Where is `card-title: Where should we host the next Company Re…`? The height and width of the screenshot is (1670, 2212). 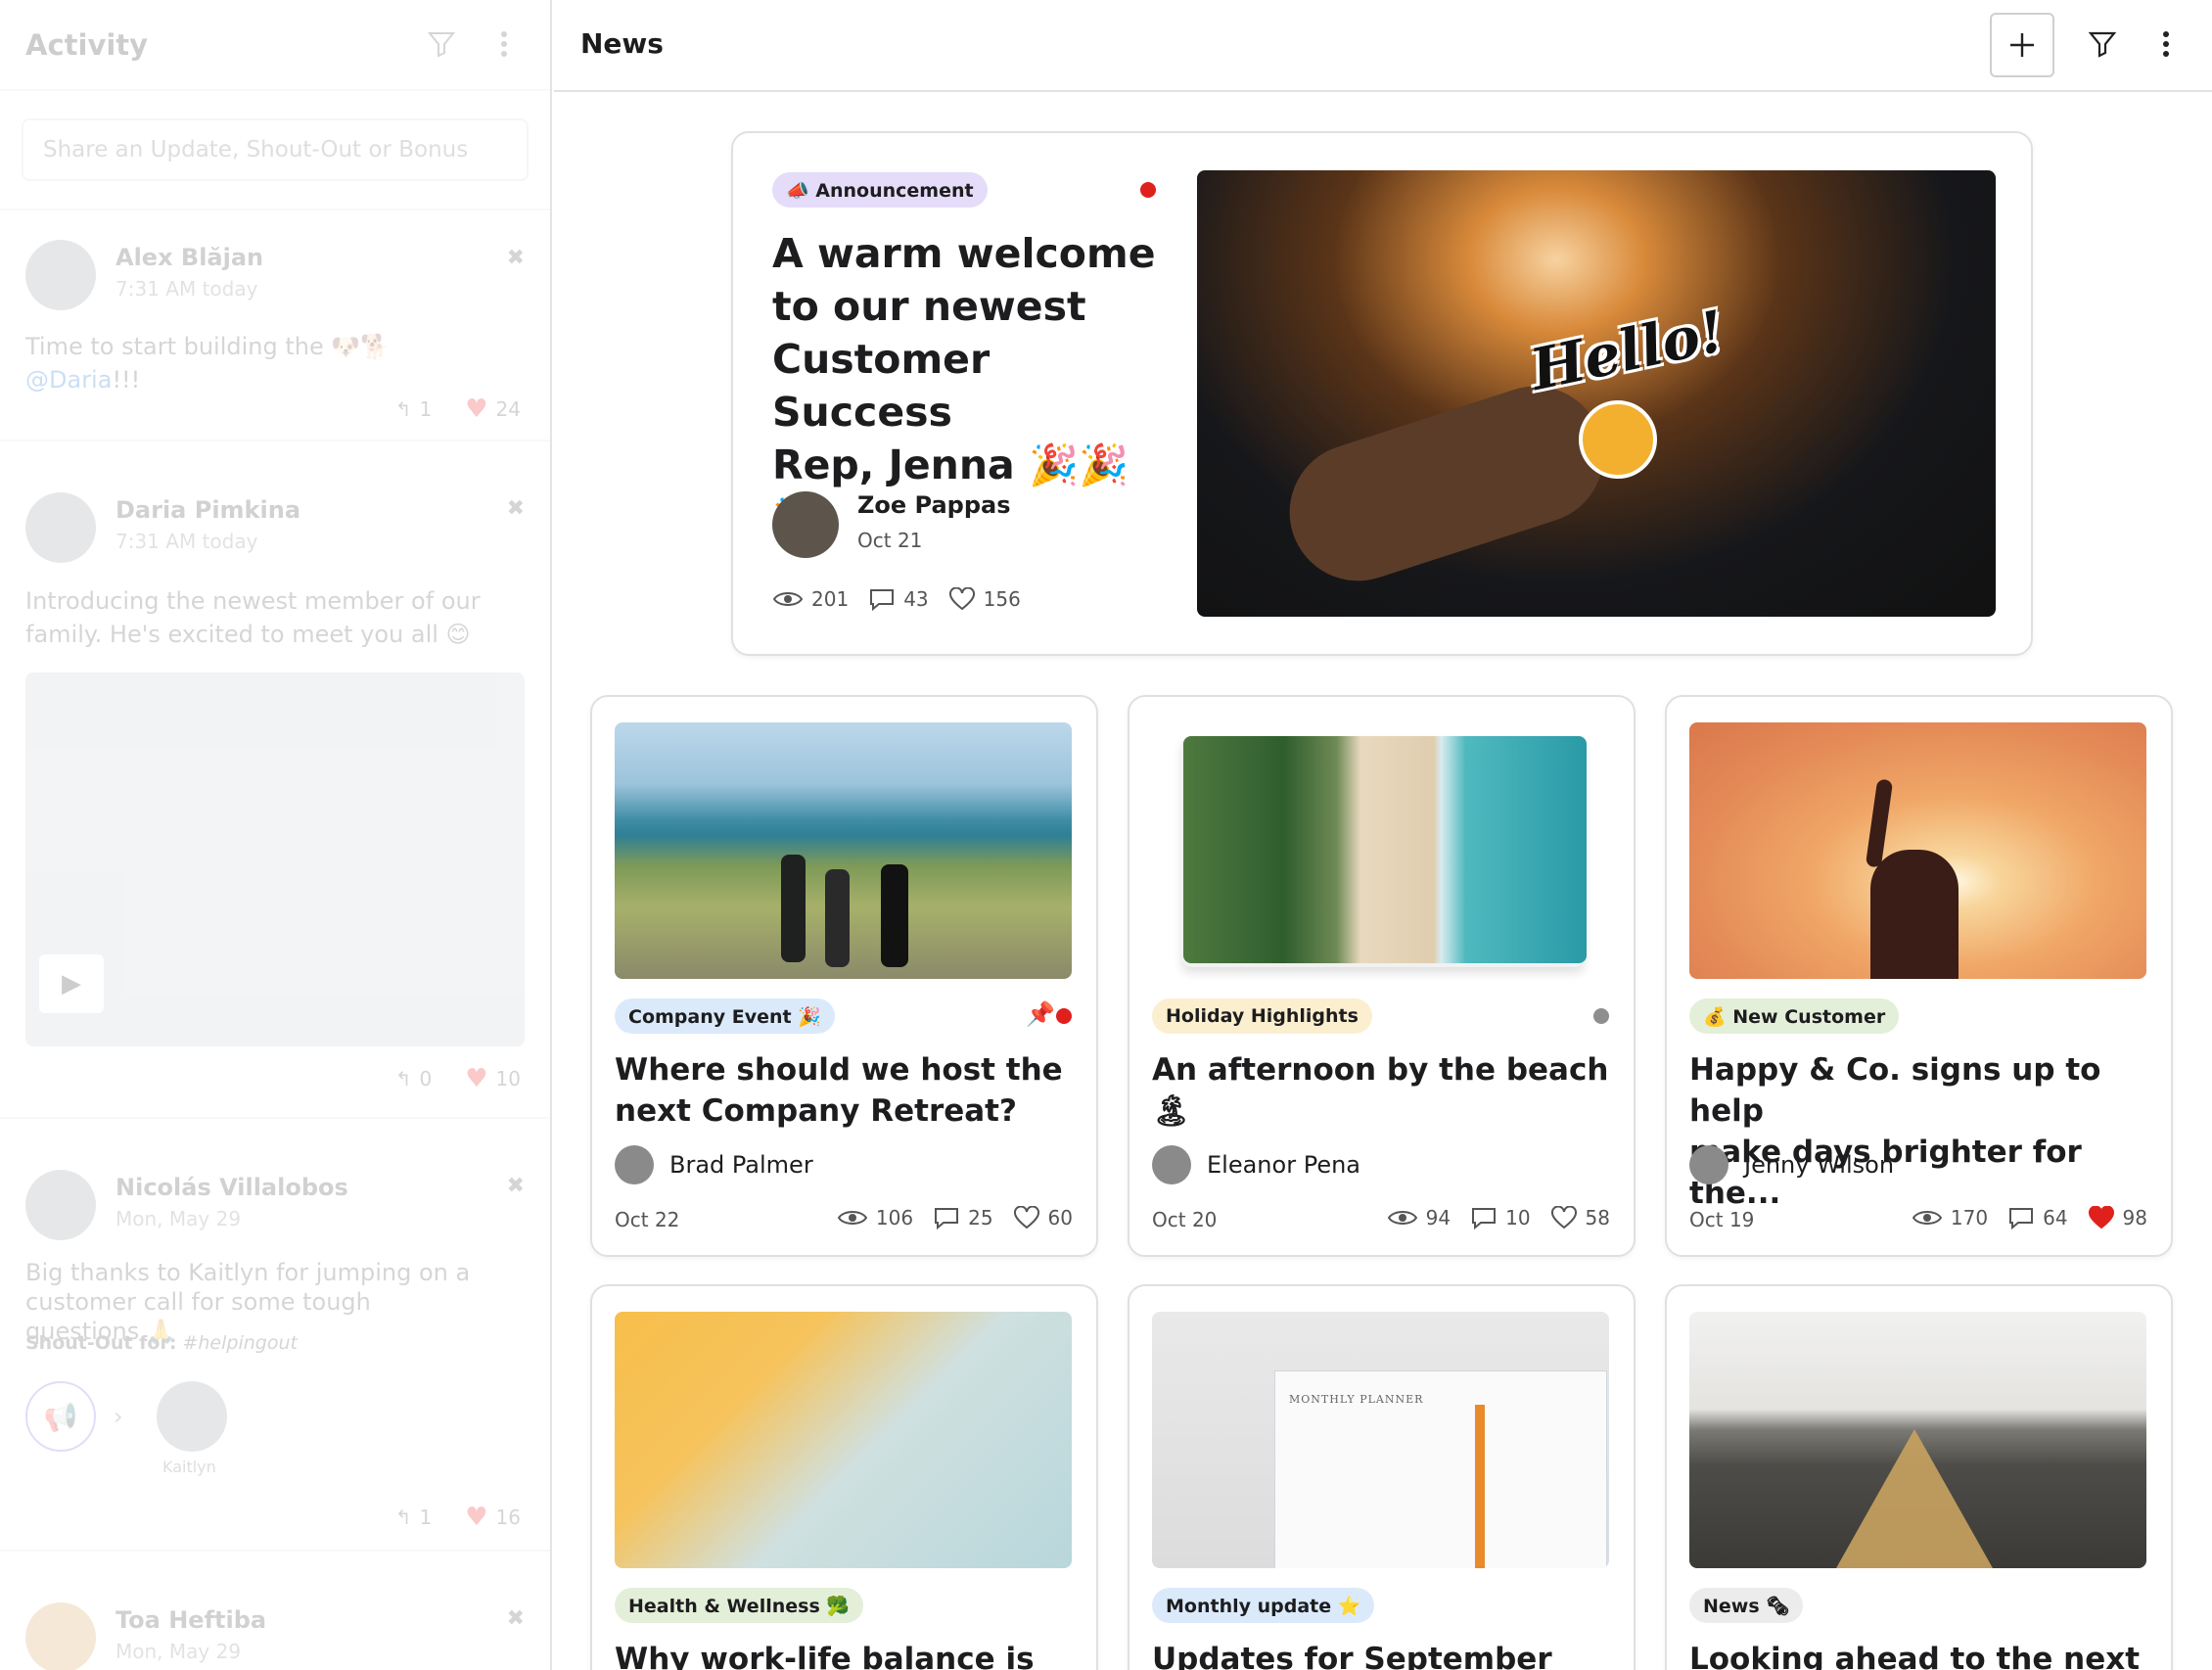
card-title: Where should we host the next Company Re… is located at coordinates (839, 1090).